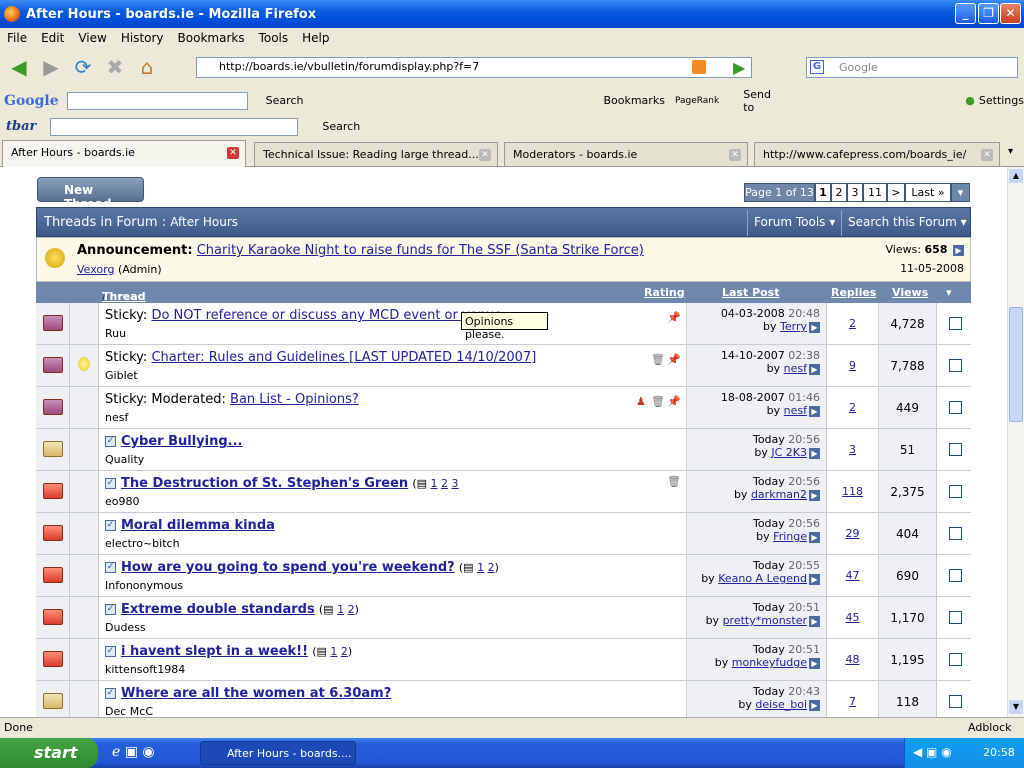  What do you see at coordinates (1001, 100) in the screenshot?
I see `settings-button: Settings` at bounding box center [1001, 100].